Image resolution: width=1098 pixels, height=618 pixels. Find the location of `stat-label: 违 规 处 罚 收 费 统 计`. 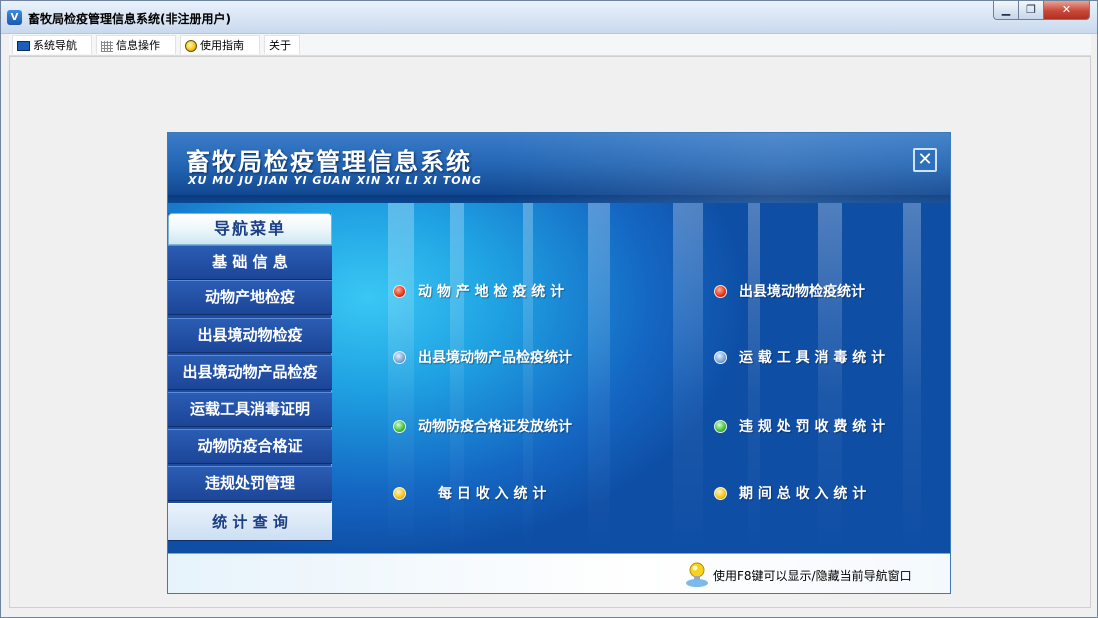

stat-label: 违 规 处 罚 收 费 统 计 is located at coordinates (812, 427).